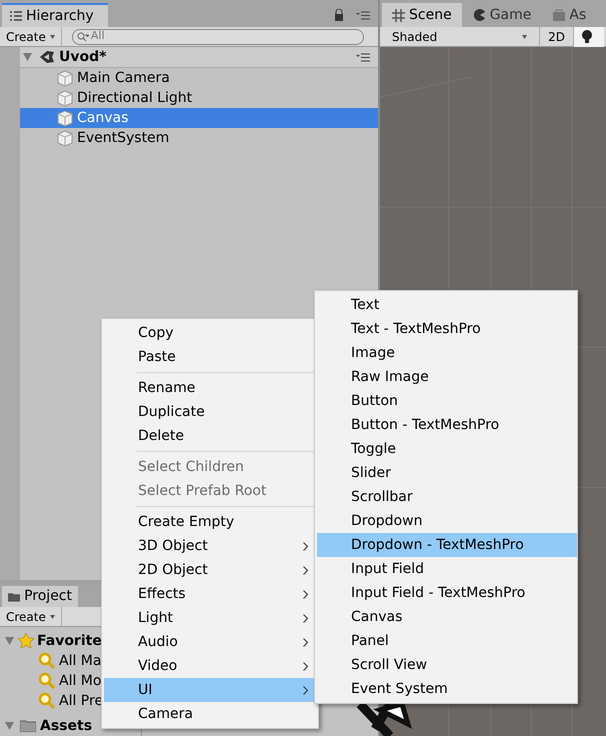  What do you see at coordinates (447, 305) in the screenshot?
I see `menu-item: Text` at bounding box center [447, 305].